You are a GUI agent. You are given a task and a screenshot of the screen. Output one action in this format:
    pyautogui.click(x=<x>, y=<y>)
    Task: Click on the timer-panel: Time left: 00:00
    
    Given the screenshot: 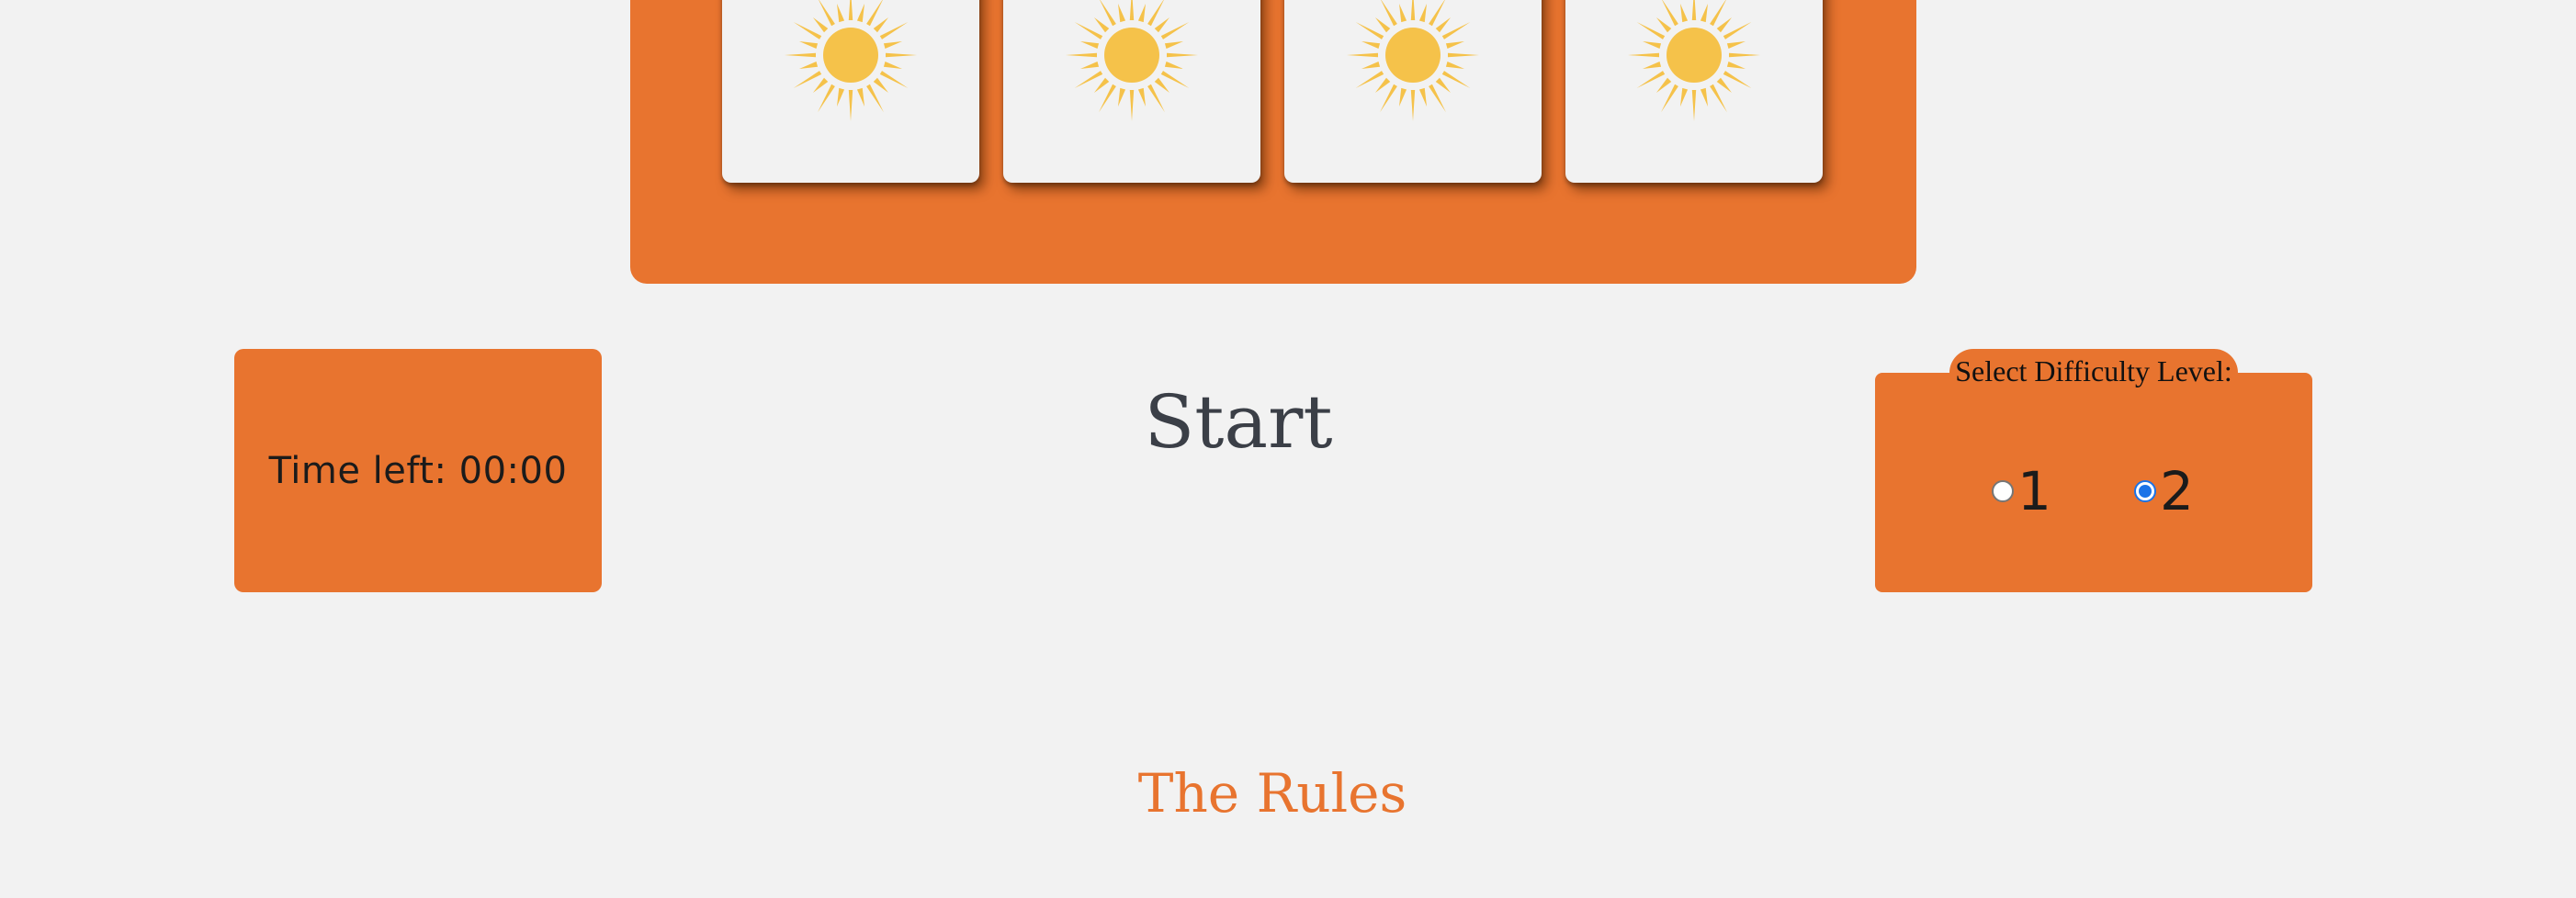 What is the action you would take?
    pyautogui.click(x=418, y=470)
    